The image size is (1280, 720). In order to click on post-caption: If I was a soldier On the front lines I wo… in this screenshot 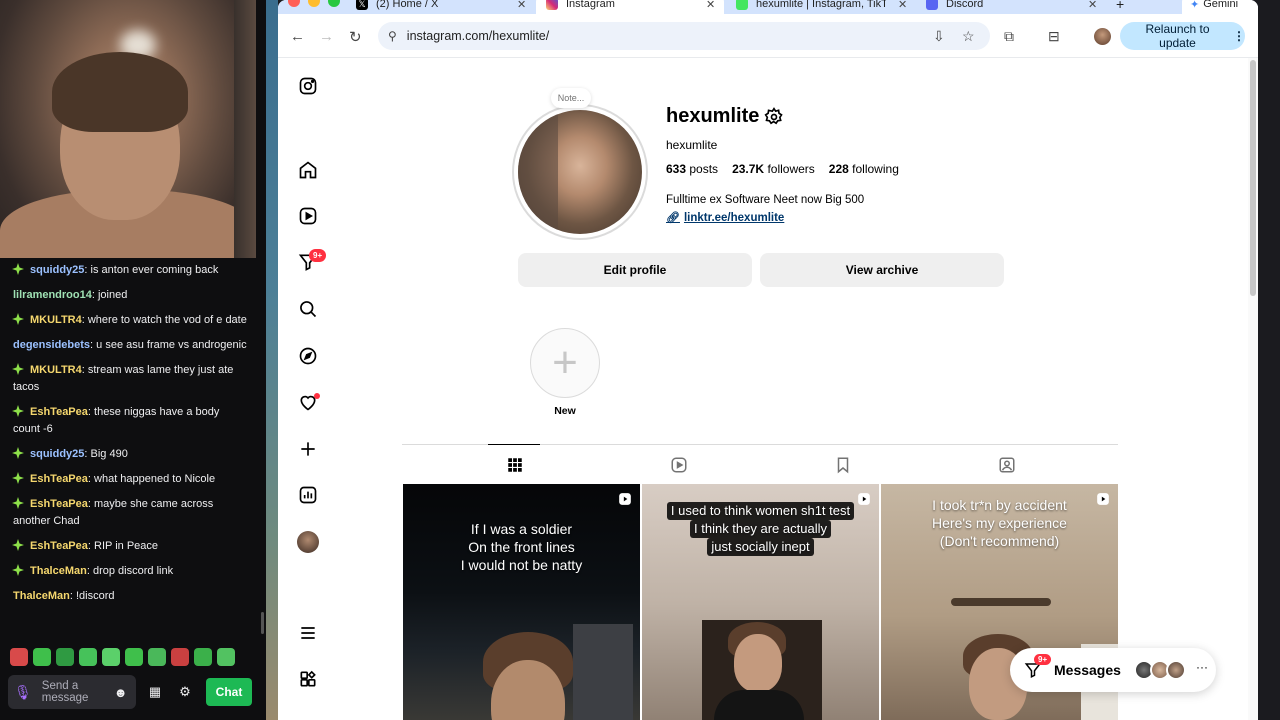, I will do `click(521, 547)`.